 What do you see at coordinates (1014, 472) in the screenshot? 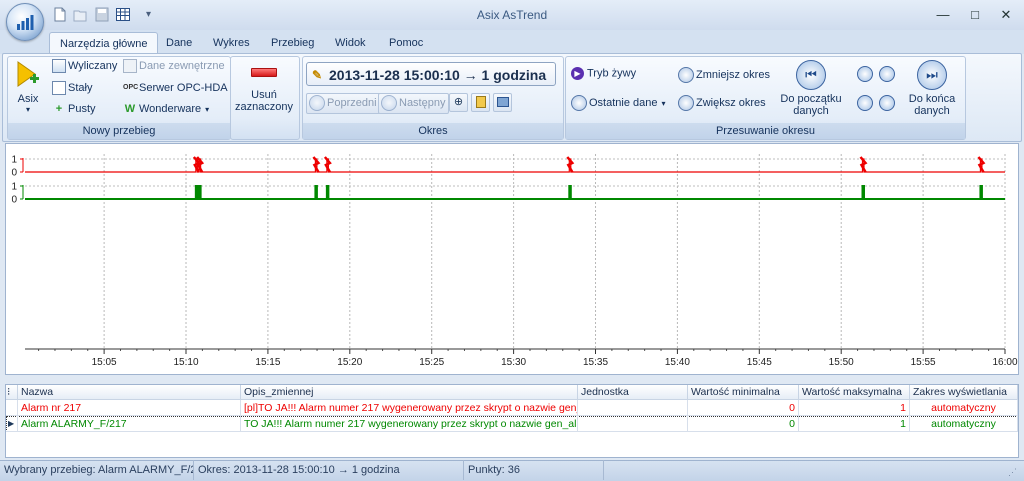
I see `resize-grip-icon: ⋰` at bounding box center [1014, 472].